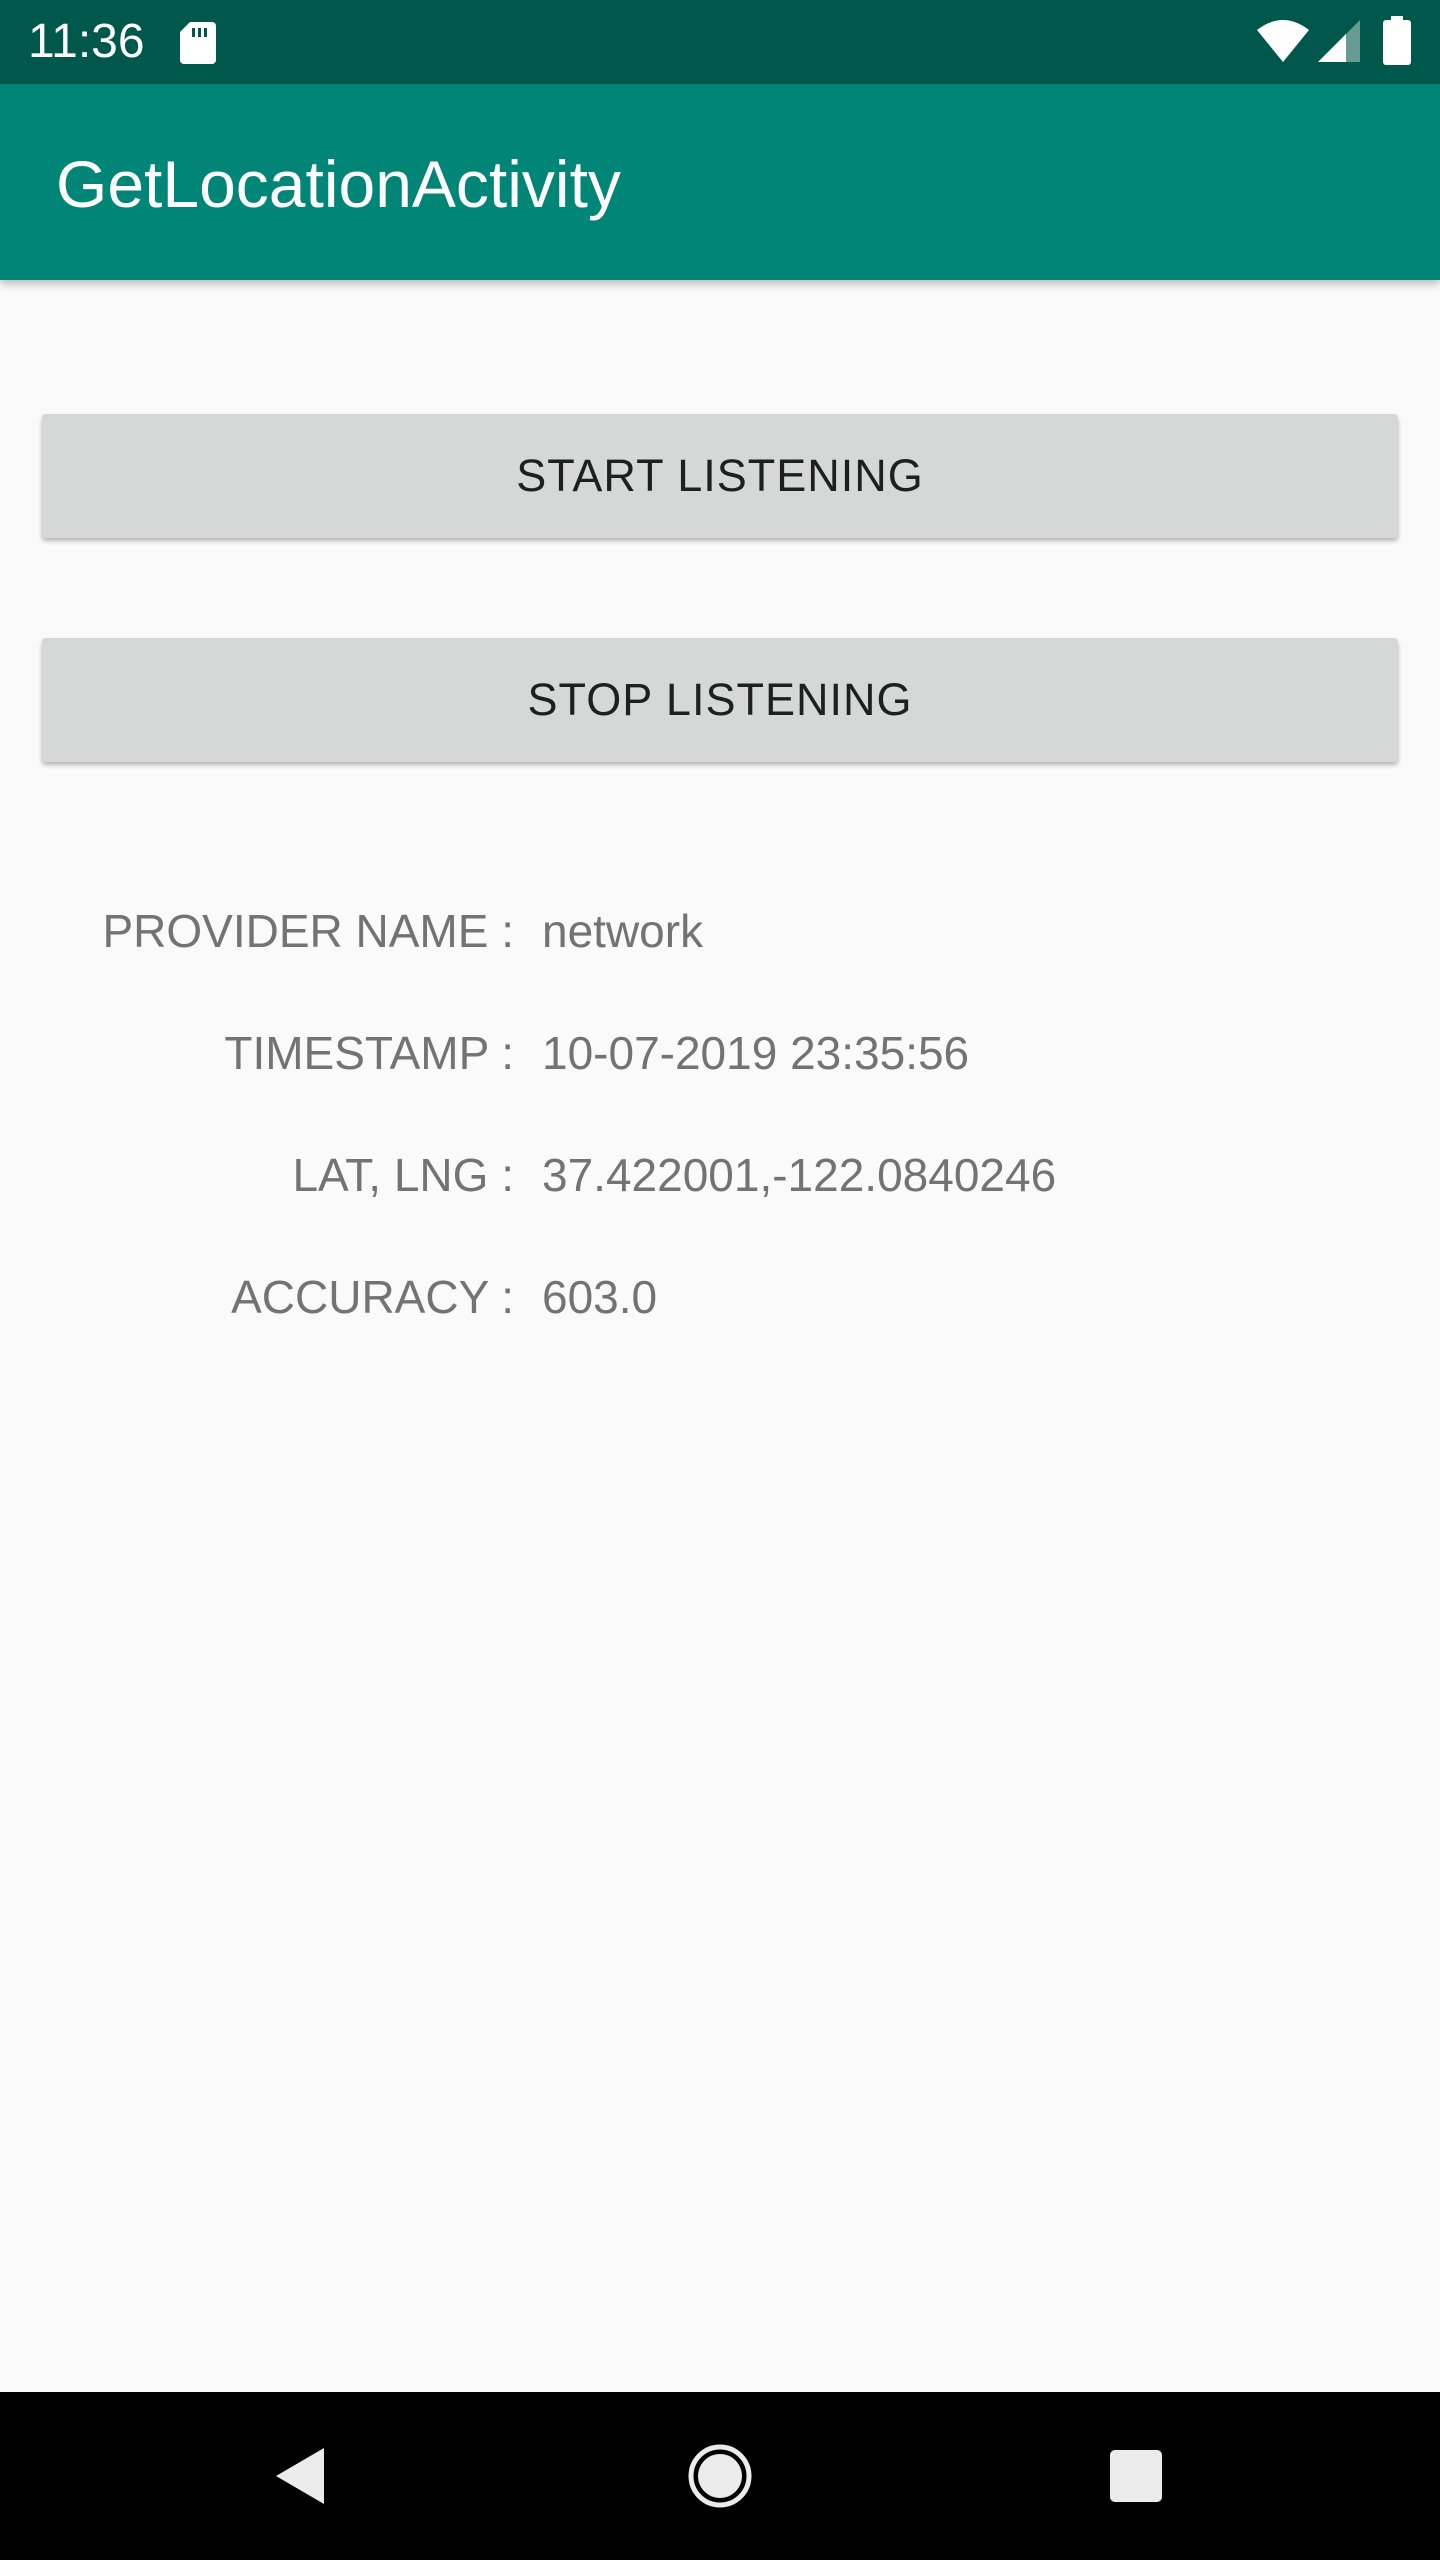 The image size is (1440, 2560). What do you see at coordinates (1339, 41) in the screenshot?
I see `cell-signal-icon` at bounding box center [1339, 41].